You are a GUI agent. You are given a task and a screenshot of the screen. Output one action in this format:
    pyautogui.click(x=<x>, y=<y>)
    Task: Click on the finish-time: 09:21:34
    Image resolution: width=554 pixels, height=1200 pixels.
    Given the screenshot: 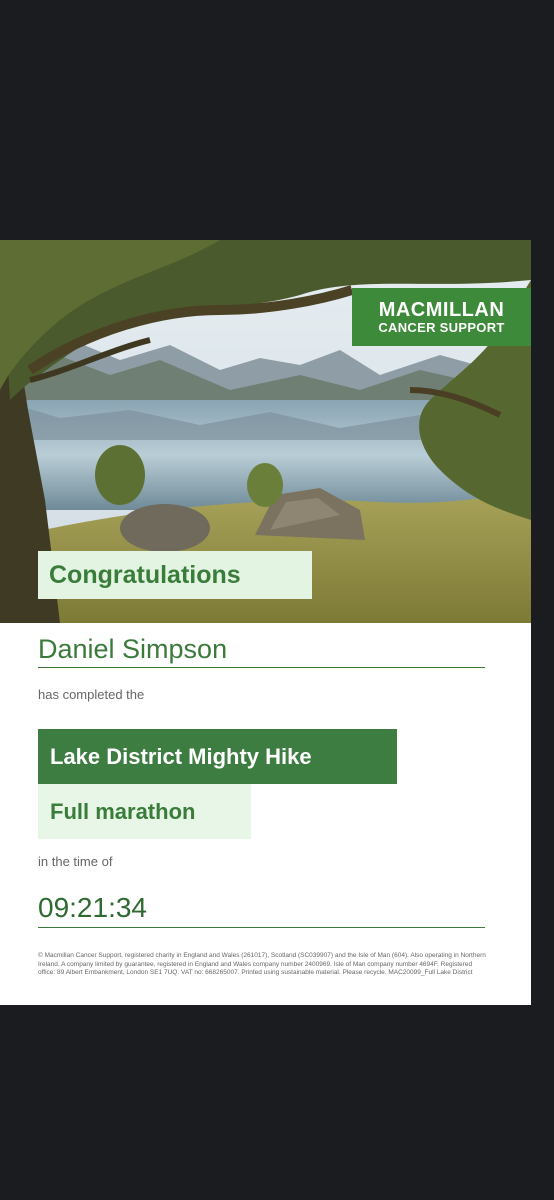 What is the action you would take?
    pyautogui.click(x=261, y=908)
    